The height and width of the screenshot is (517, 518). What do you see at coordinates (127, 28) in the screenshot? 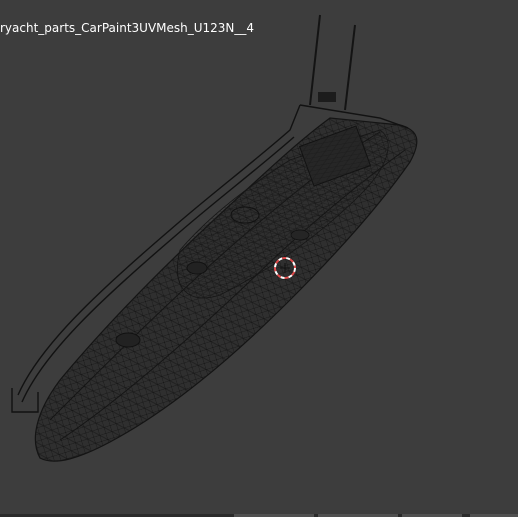
I see `active-object-name: ryacht_parts_CarPaint3UVMesh_U123N__4` at bounding box center [127, 28].